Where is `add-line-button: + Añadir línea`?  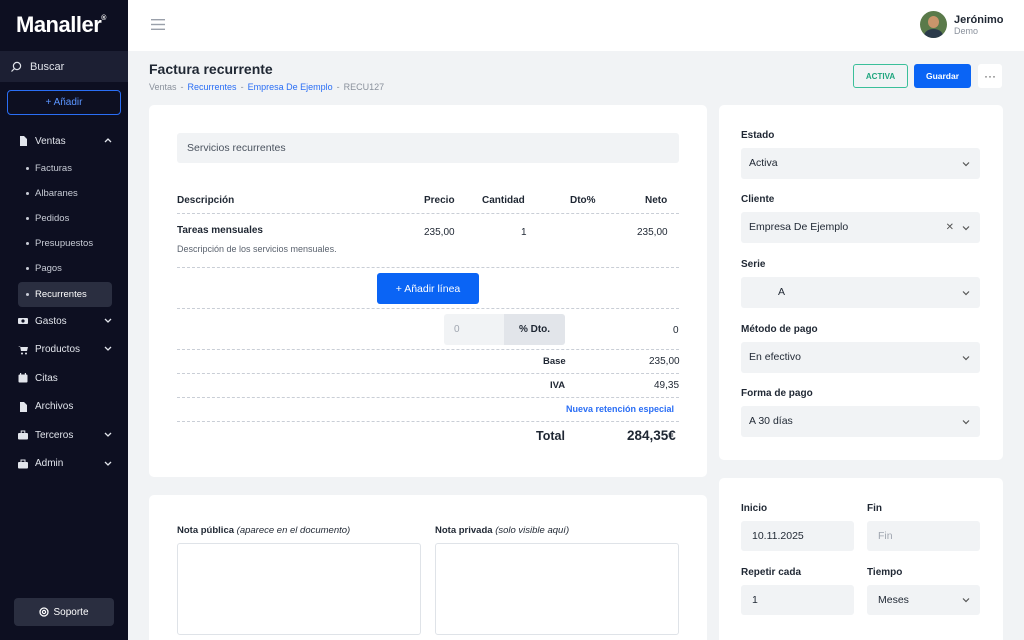
add-line-button: + Añadir línea is located at coordinates (428, 288).